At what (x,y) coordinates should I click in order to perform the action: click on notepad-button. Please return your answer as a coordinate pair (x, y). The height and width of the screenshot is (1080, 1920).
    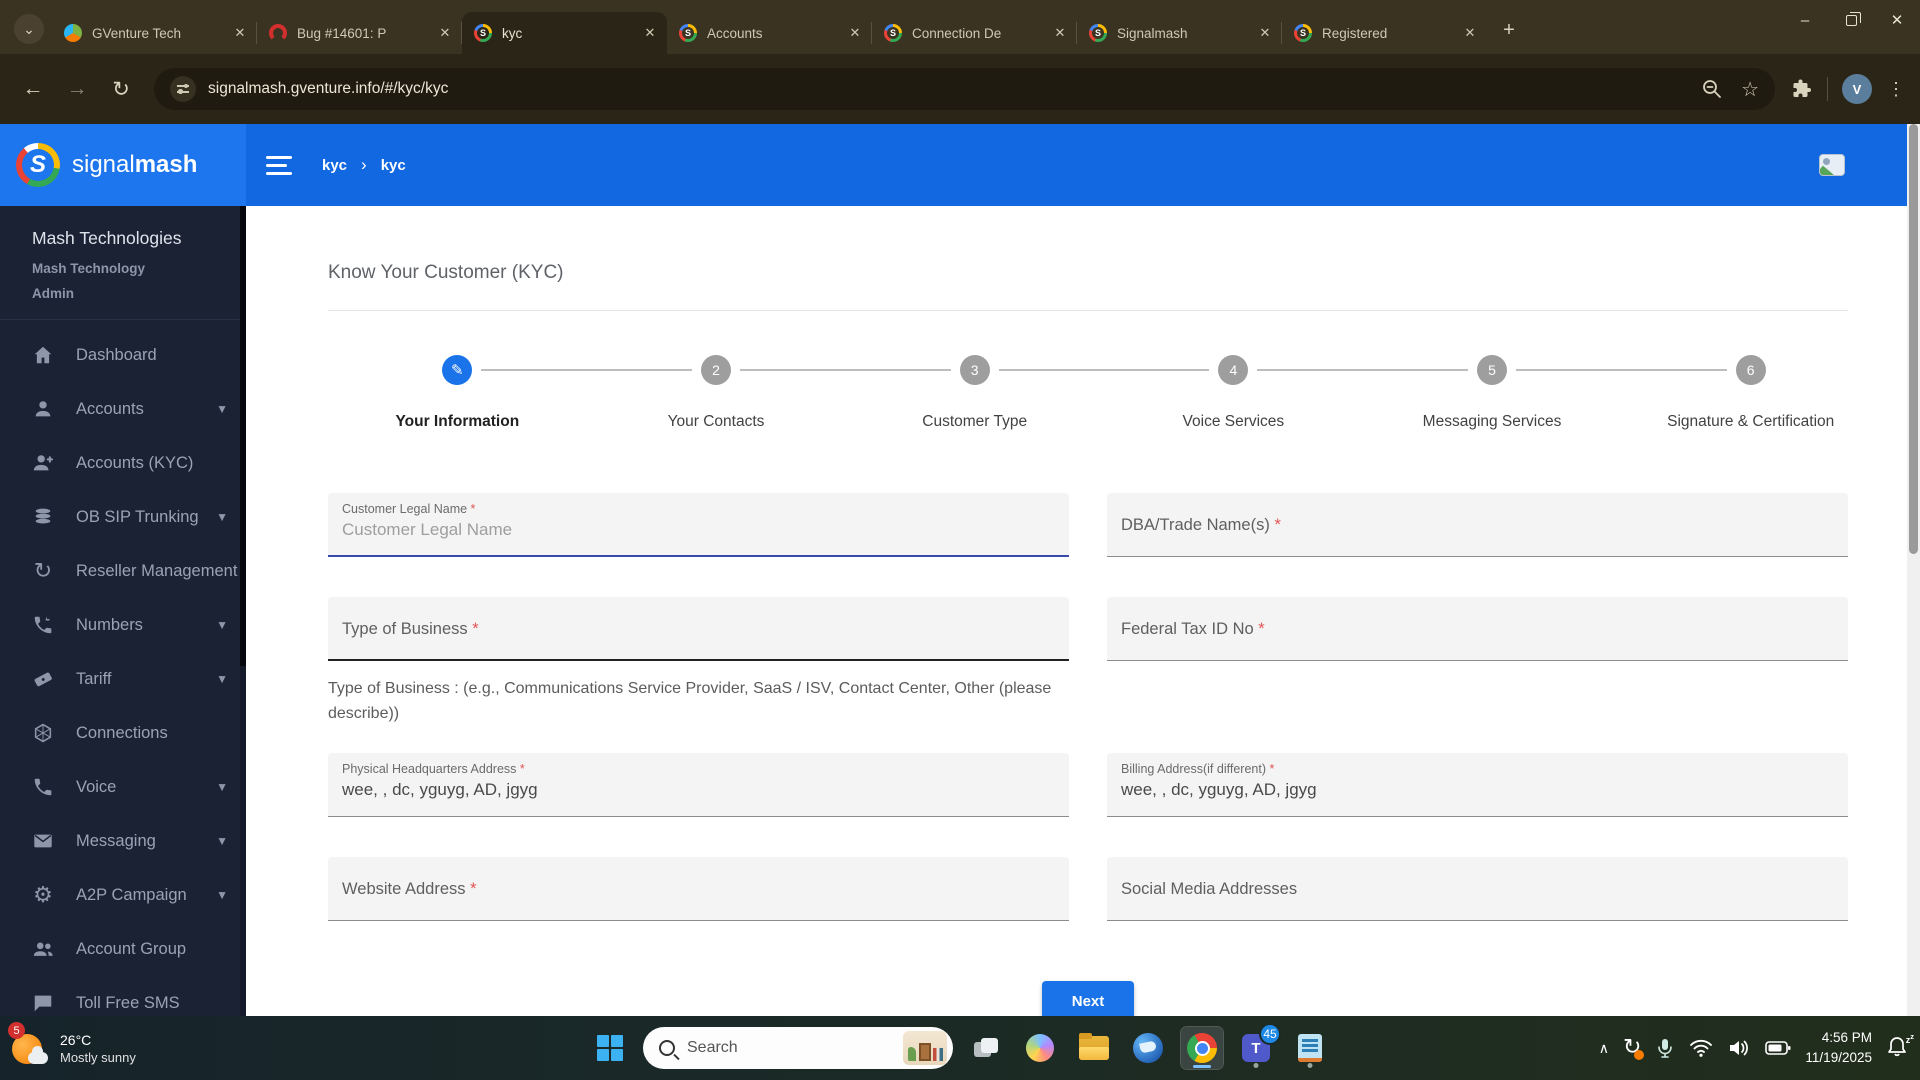
    Looking at the image, I should click on (1310, 1048).